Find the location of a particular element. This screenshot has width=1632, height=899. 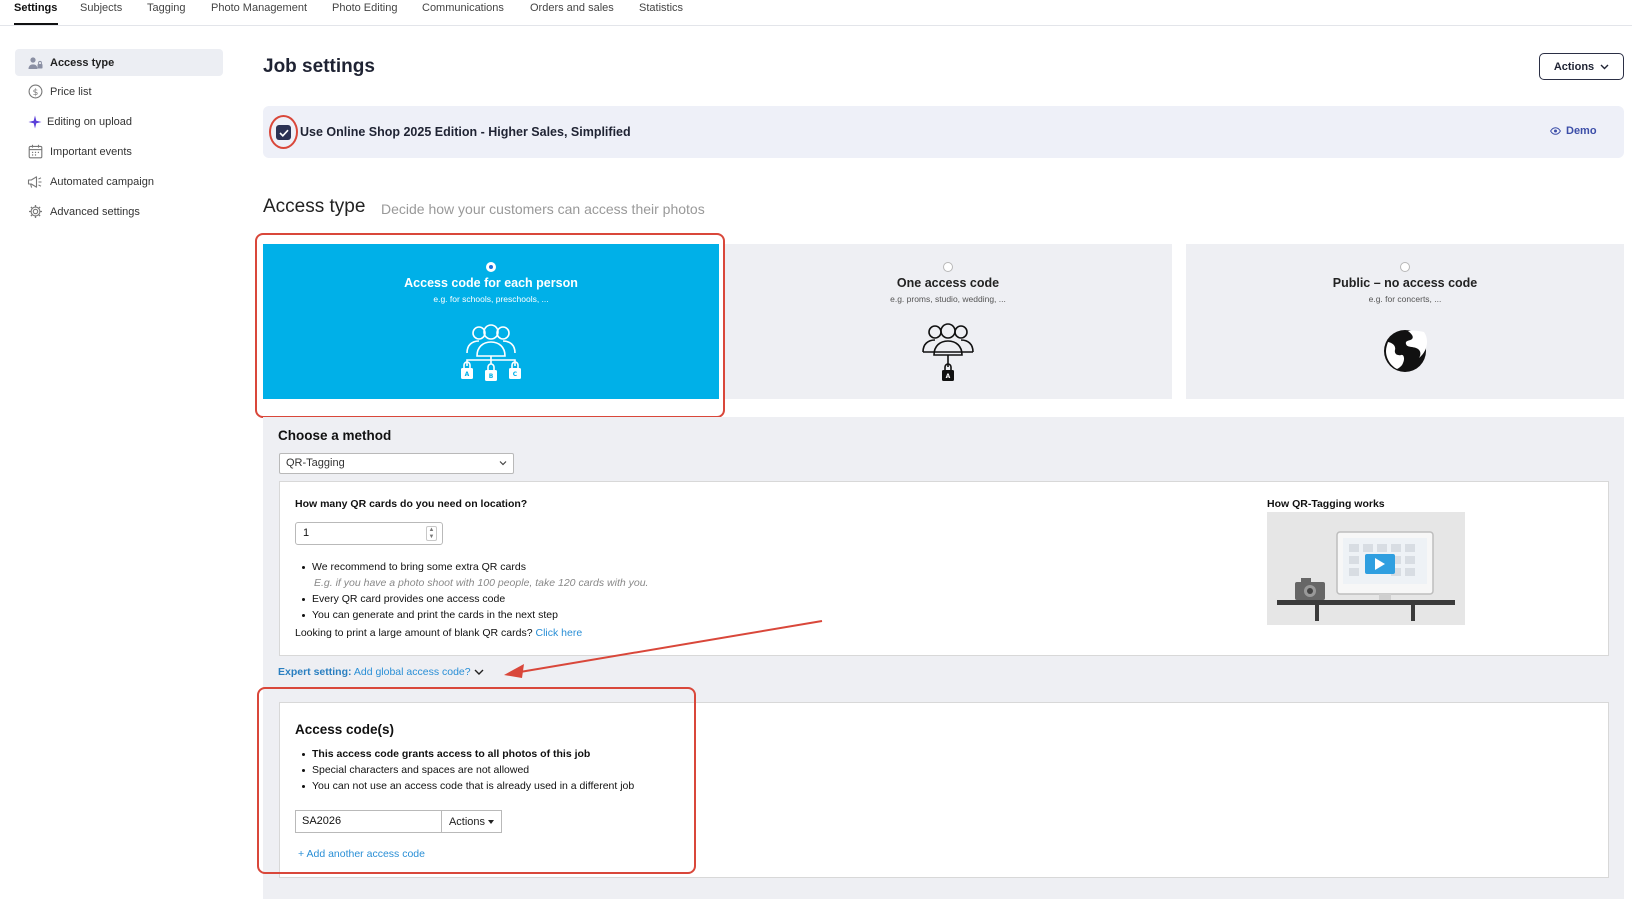

method-select: QR-Tagging is located at coordinates (396, 463).